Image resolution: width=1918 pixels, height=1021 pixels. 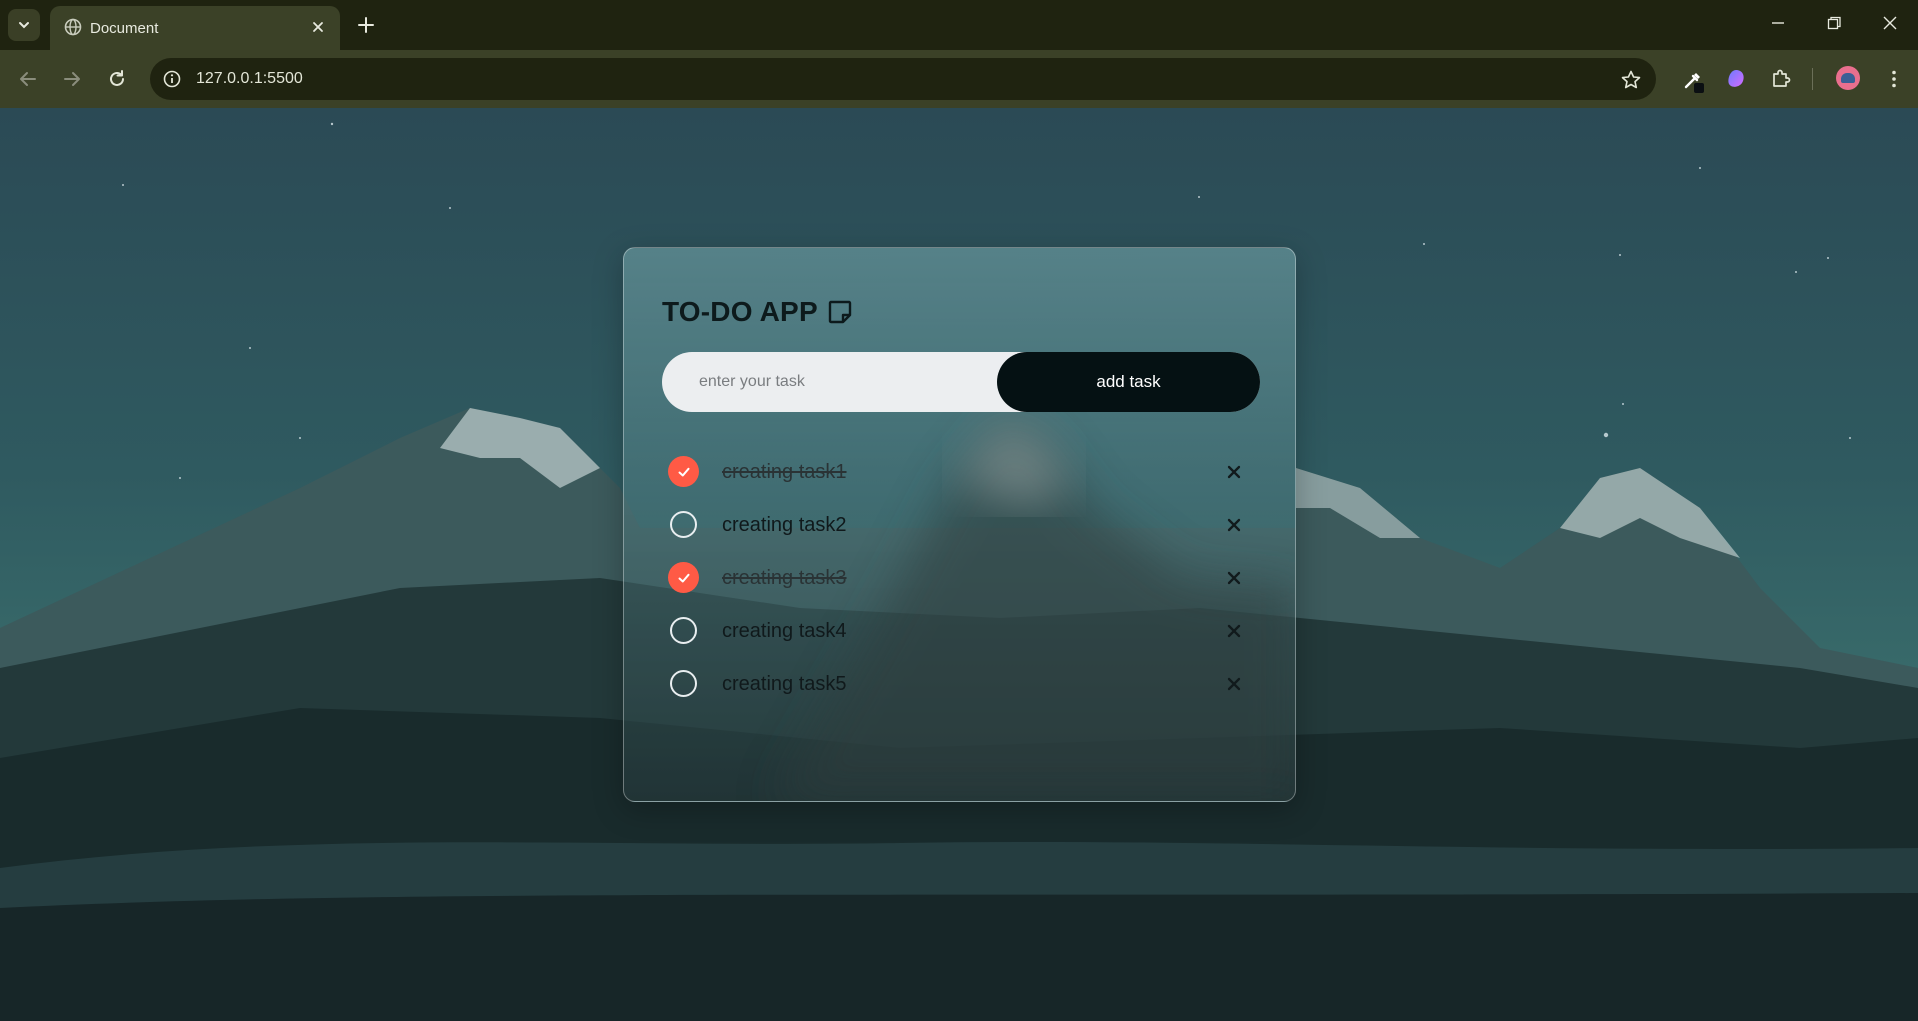 What do you see at coordinates (1781, 79) in the screenshot?
I see `extensions-puzzle-icon` at bounding box center [1781, 79].